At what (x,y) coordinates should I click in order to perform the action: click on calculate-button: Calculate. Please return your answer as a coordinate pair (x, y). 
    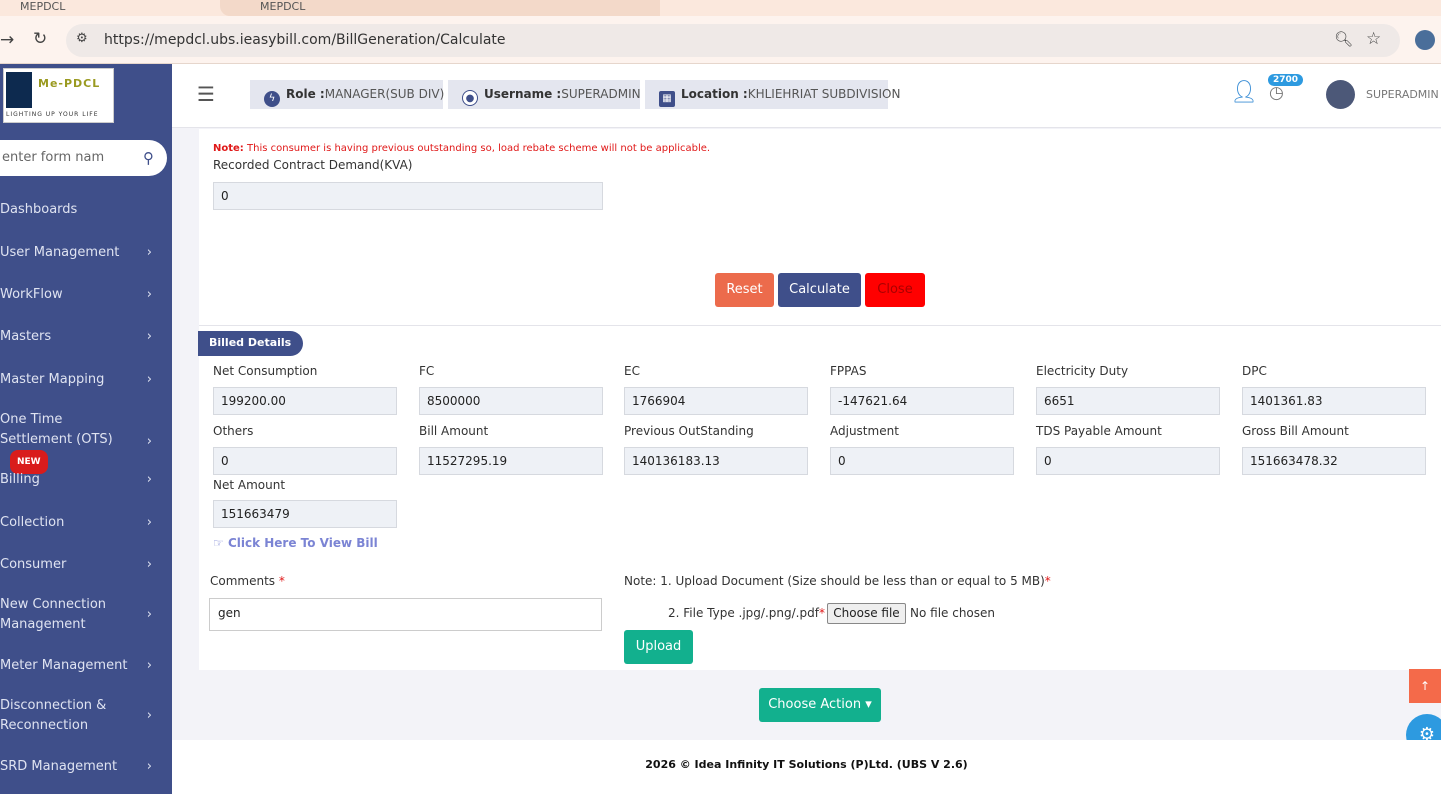
    Looking at the image, I should click on (819, 290).